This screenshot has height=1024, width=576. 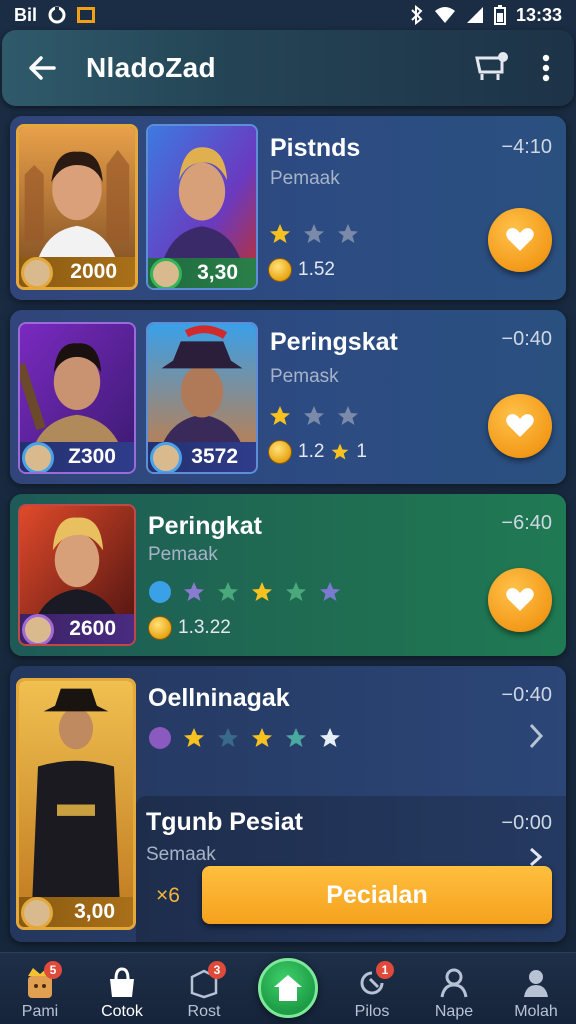 What do you see at coordinates (204, 627) in the screenshot?
I see `coin-value: 1.3.22` at bounding box center [204, 627].